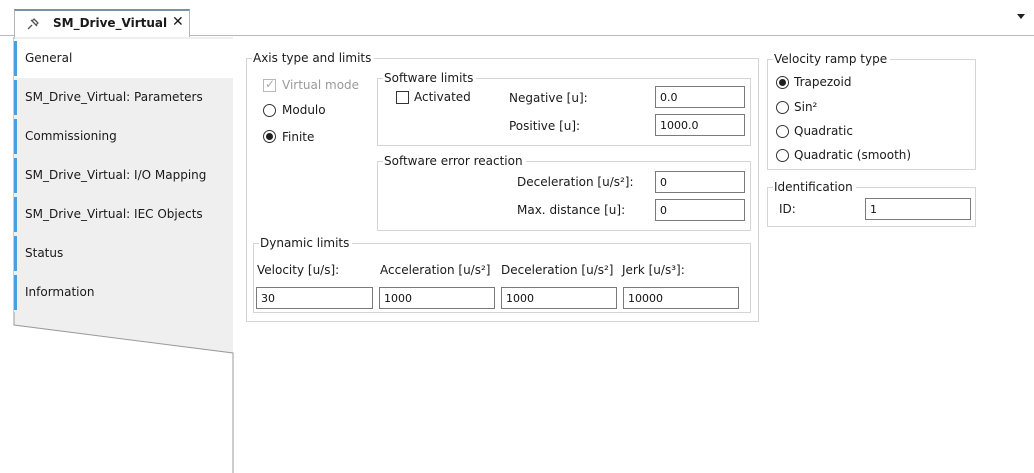 The height and width of the screenshot is (473, 1034). What do you see at coordinates (110, 23) in the screenshot?
I see `document-tab-title: SM_Drive_Virtual` at bounding box center [110, 23].